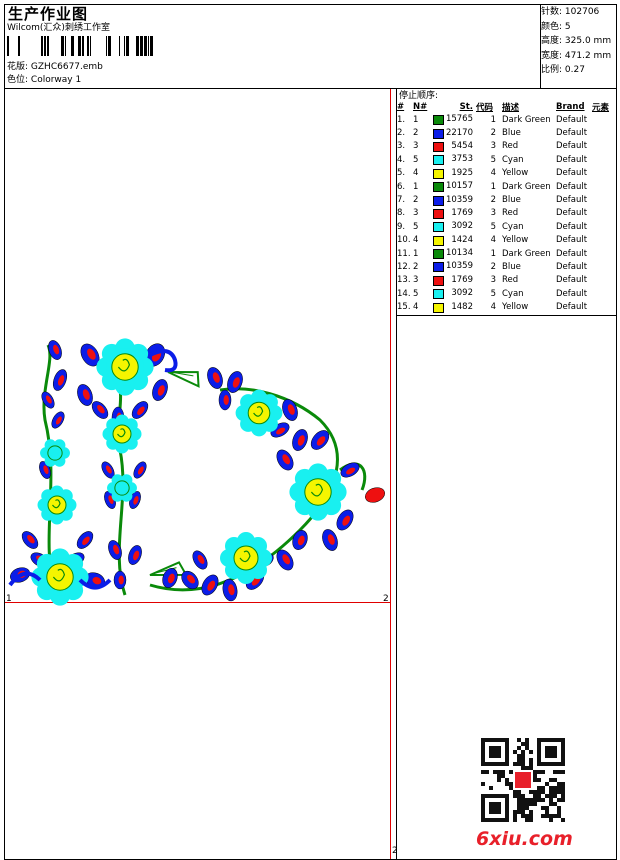 The height and width of the screenshot is (860, 620). What do you see at coordinates (66, 67) in the screenshot?
I see `design-filename: GZHC6677.emb` at bounding box center [66, 67].